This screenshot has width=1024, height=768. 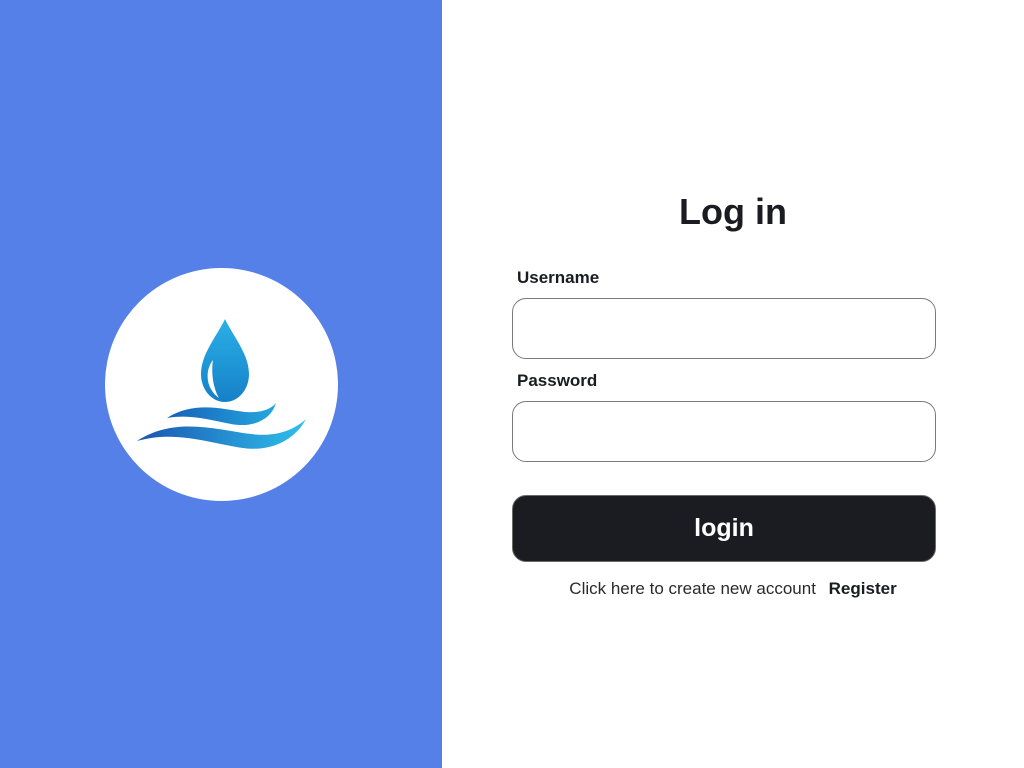 I want to click on page-title: Log in, so click(x=733, y=211).